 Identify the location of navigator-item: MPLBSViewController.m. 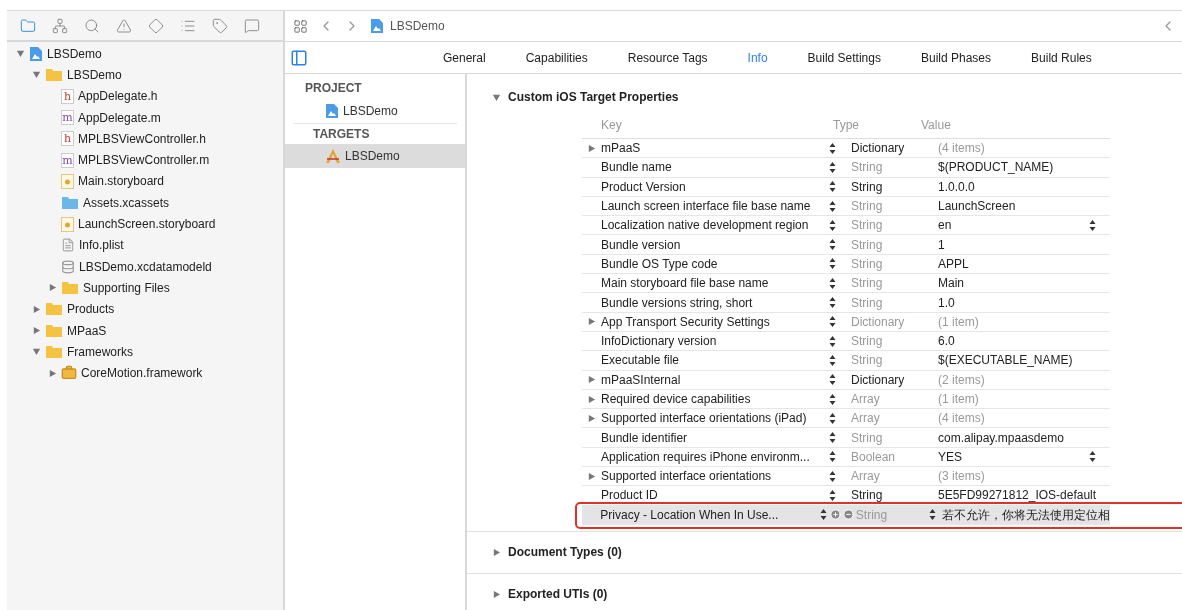
(144, 160).